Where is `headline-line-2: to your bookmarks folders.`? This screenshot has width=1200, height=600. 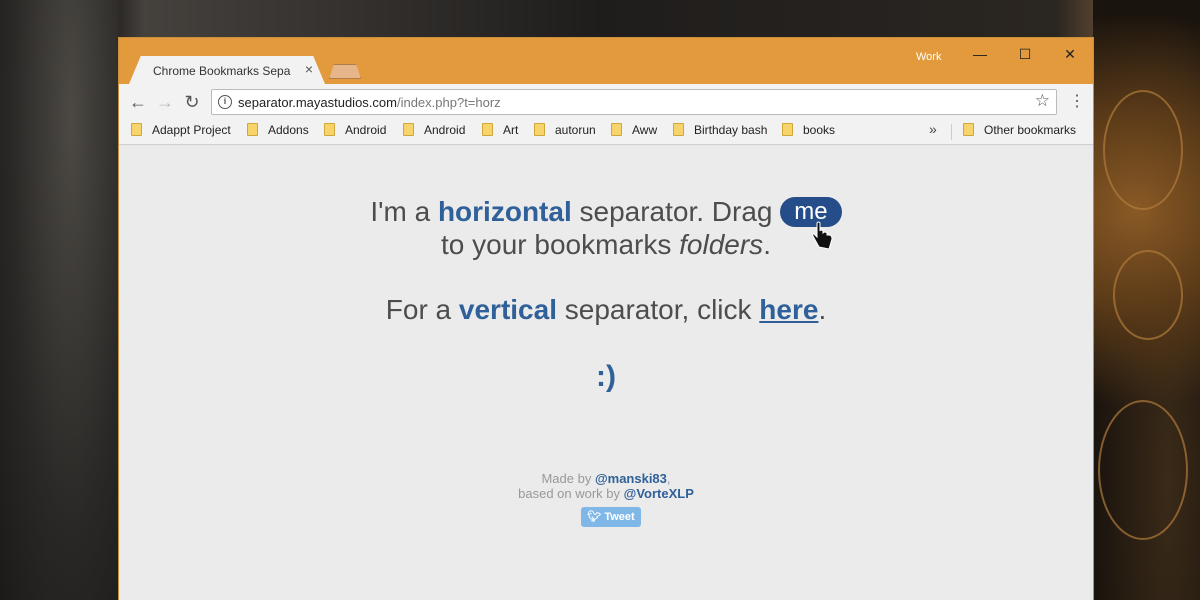
headline-line-2: to your bookmarks folders. is located at coordinates (606, 244).